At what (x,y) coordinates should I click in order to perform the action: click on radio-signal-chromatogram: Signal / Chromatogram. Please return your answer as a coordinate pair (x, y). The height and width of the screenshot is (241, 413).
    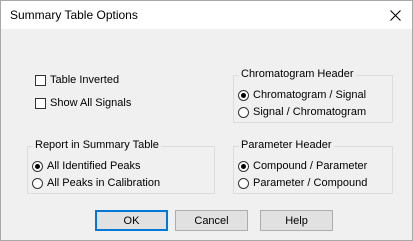
    Looking at the image, I should click on (302, 112).